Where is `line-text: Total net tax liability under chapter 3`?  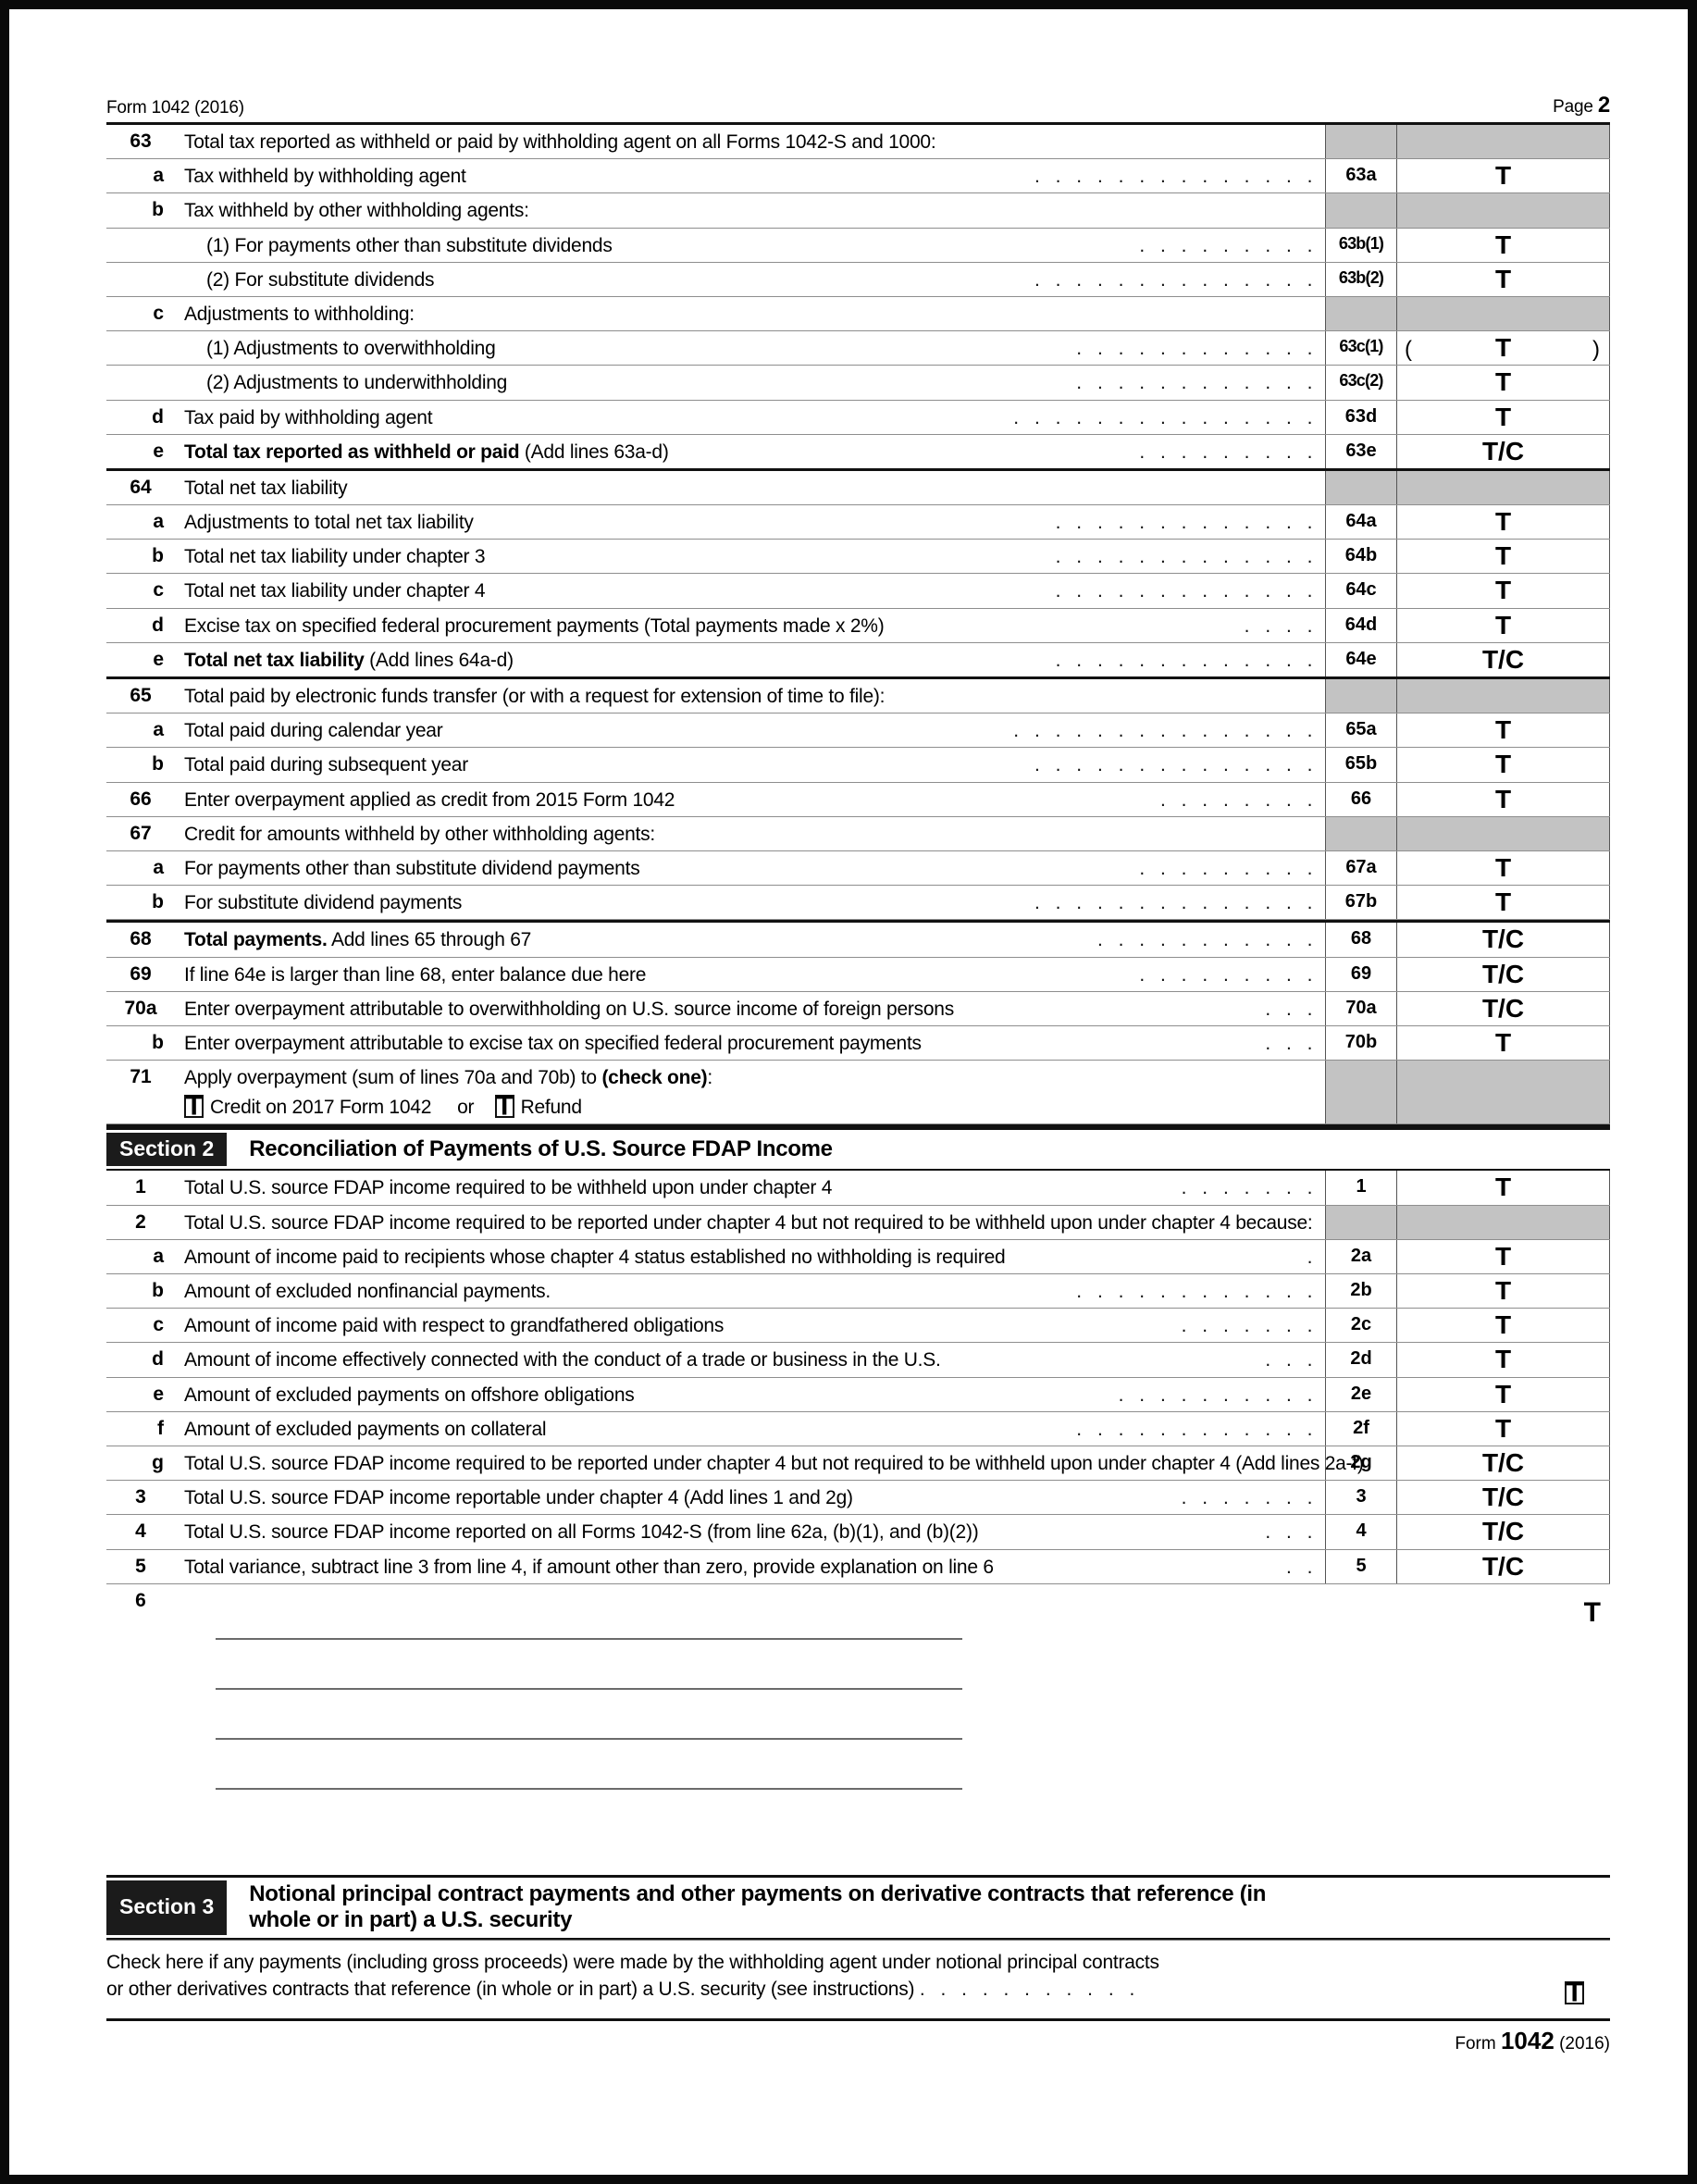
line-text: Total net tax liability under chapter 3 is located at coordinates (335, 557).